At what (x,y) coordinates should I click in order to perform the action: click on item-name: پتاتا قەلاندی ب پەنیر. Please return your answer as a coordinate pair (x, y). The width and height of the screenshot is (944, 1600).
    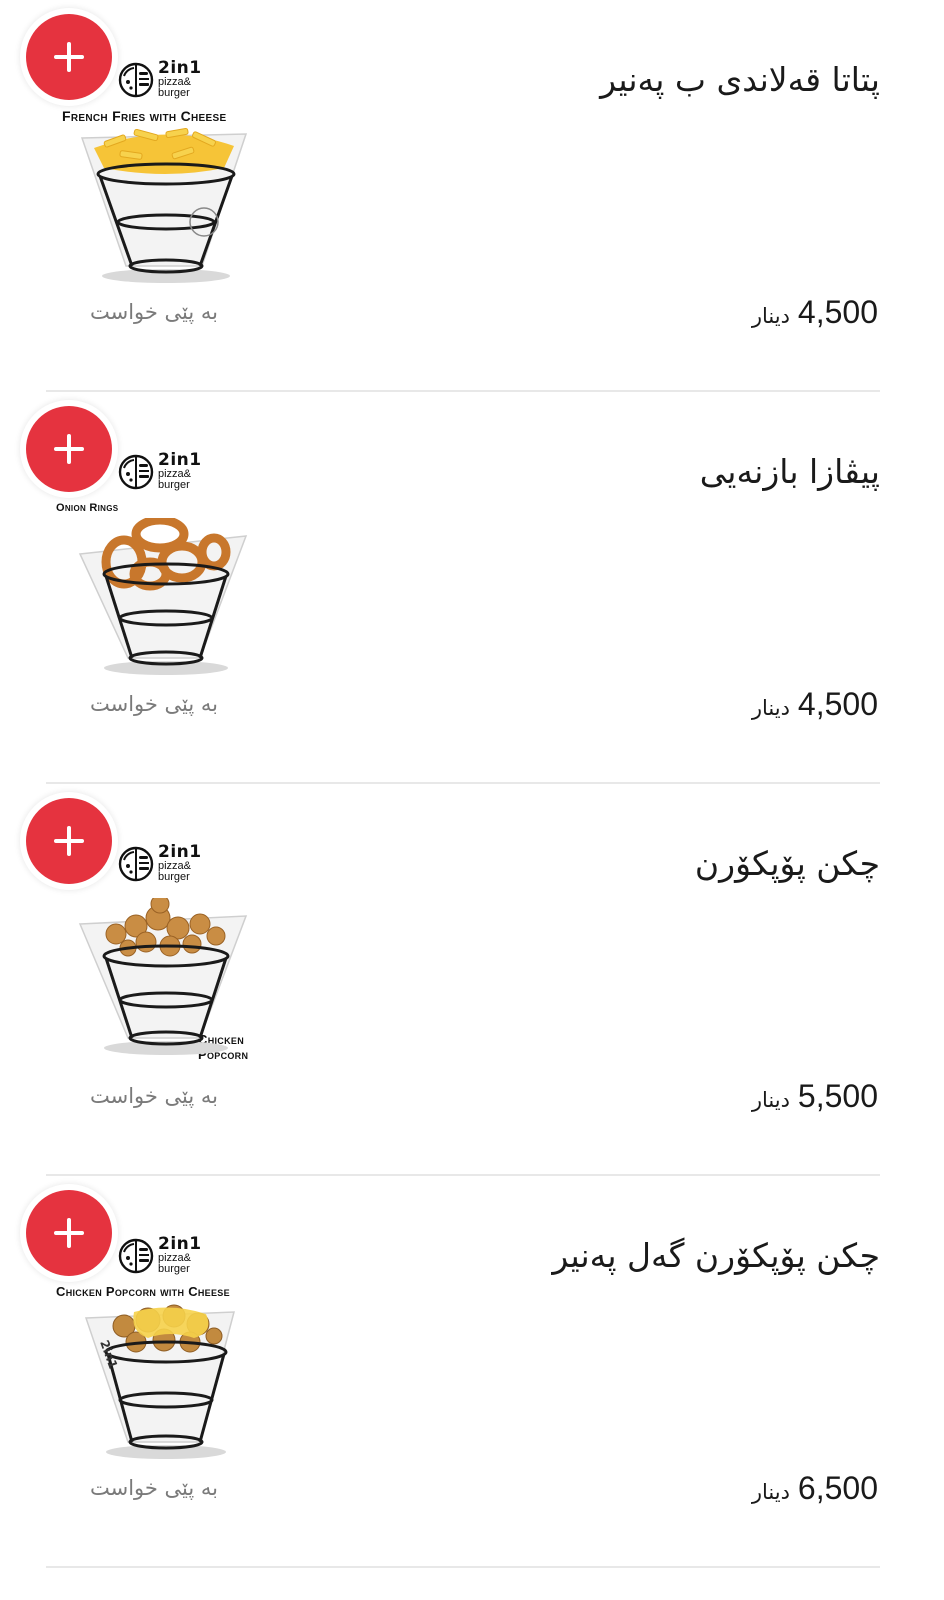
    Looking at the image, I should click on (740, 79).